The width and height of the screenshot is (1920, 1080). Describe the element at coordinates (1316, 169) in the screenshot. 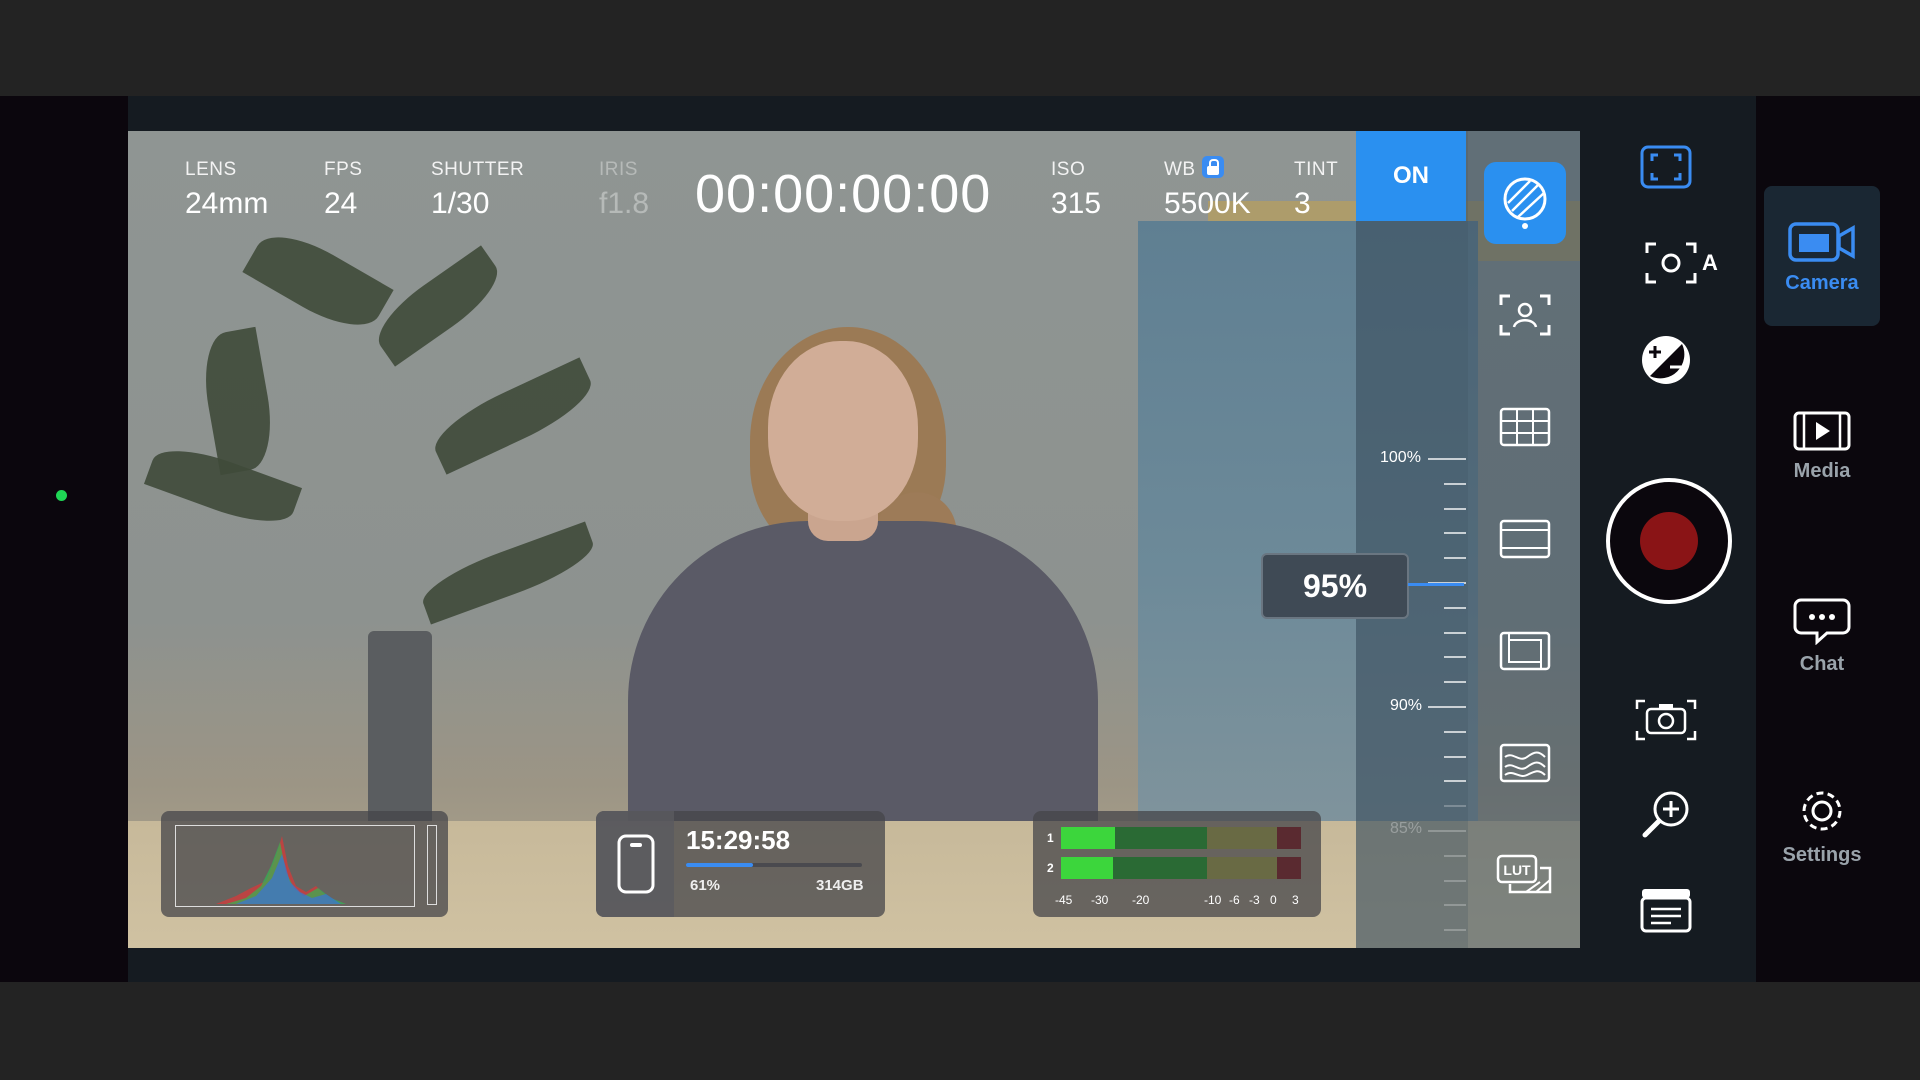

I see `hud-label: TINT` at that location.